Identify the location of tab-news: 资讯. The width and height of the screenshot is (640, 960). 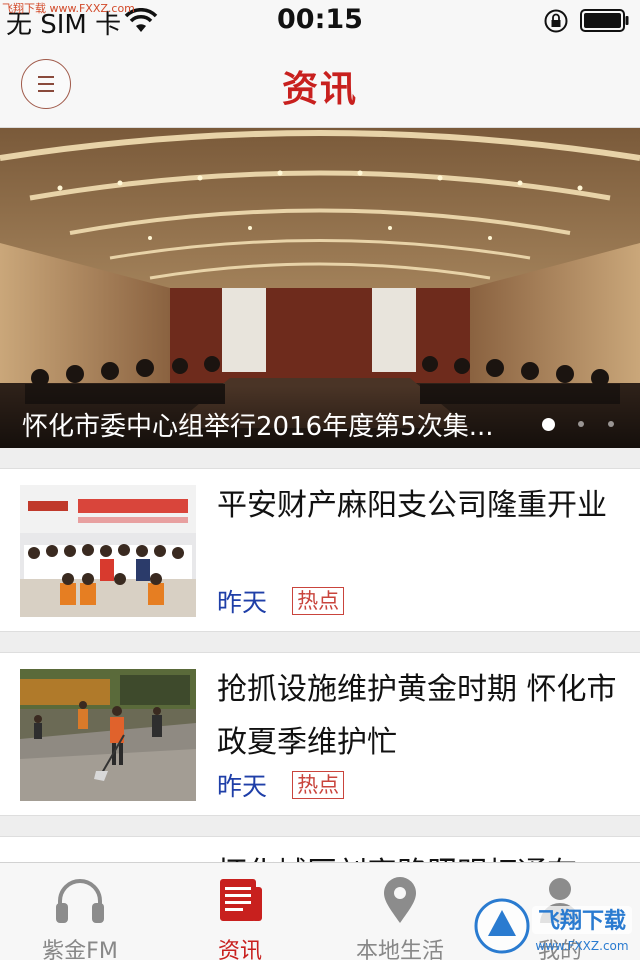
(240, 911).